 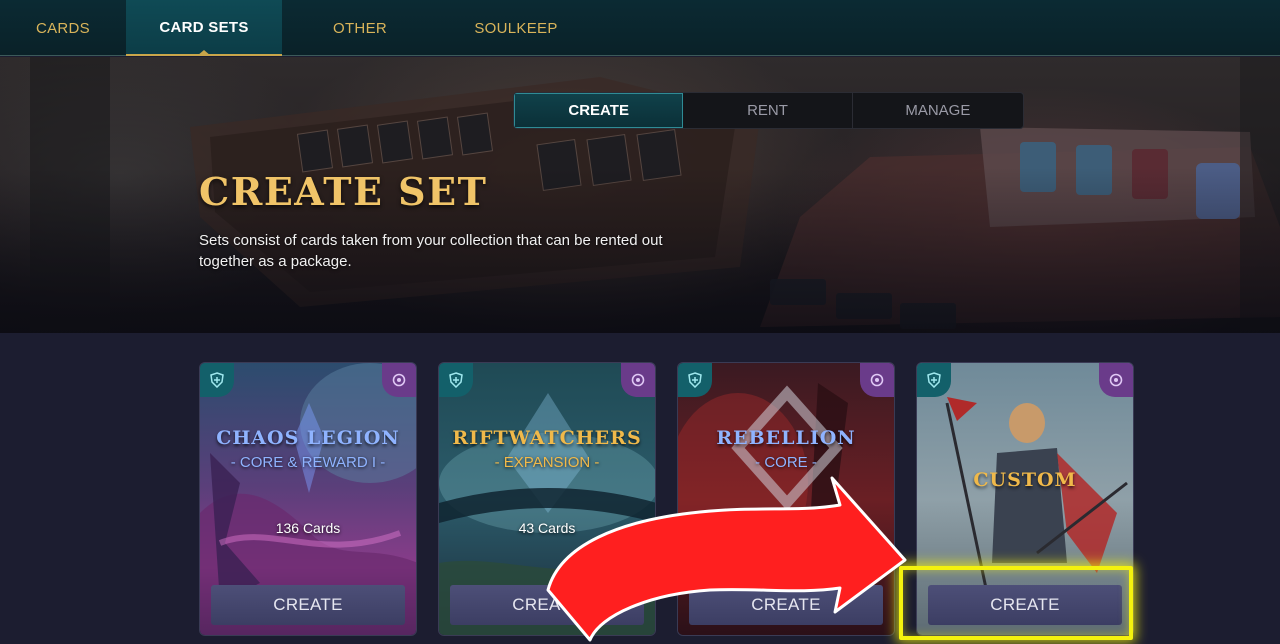 What do you see at coordinates (786, 499) in the screenshot?
I see `set-card-rebellion: REBELLION - CORE - CREATE` at bounding box center [786, 499].